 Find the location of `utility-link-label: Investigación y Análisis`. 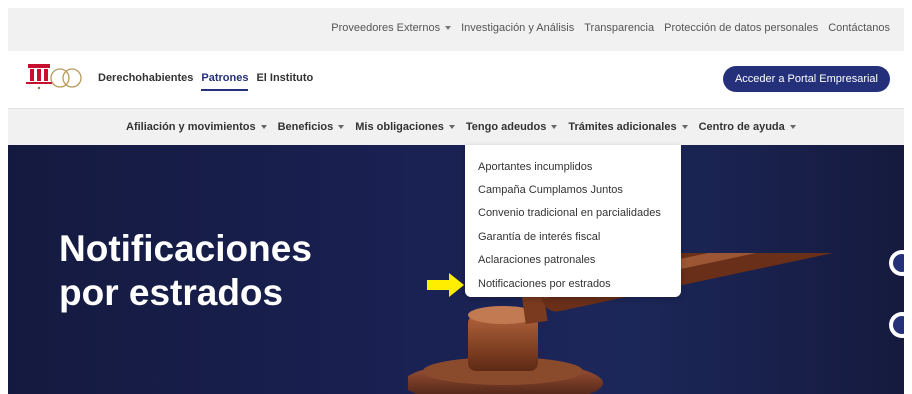

utility-link-label: Investigación y Análisis is located at coordinates (518, 28).